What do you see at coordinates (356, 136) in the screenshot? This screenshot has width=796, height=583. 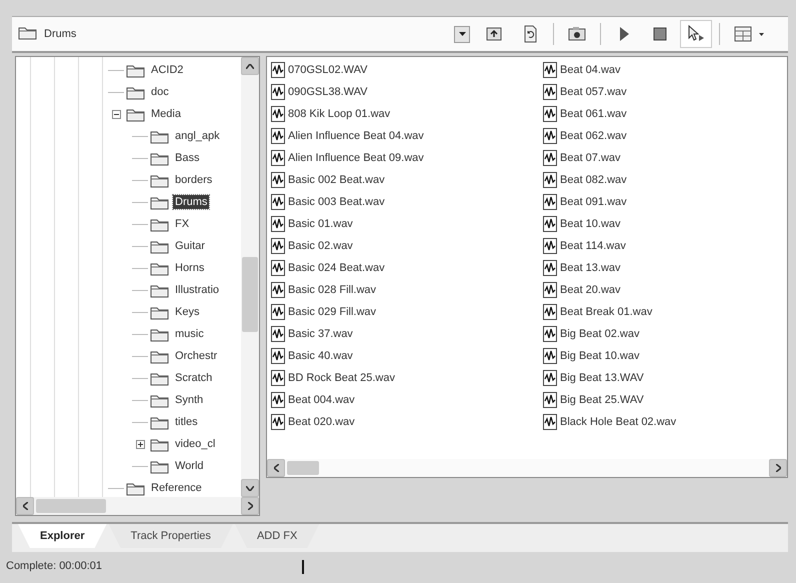 I see `file-item: Alien Influence Beat 04.wav` at bounding box center [356, 136].